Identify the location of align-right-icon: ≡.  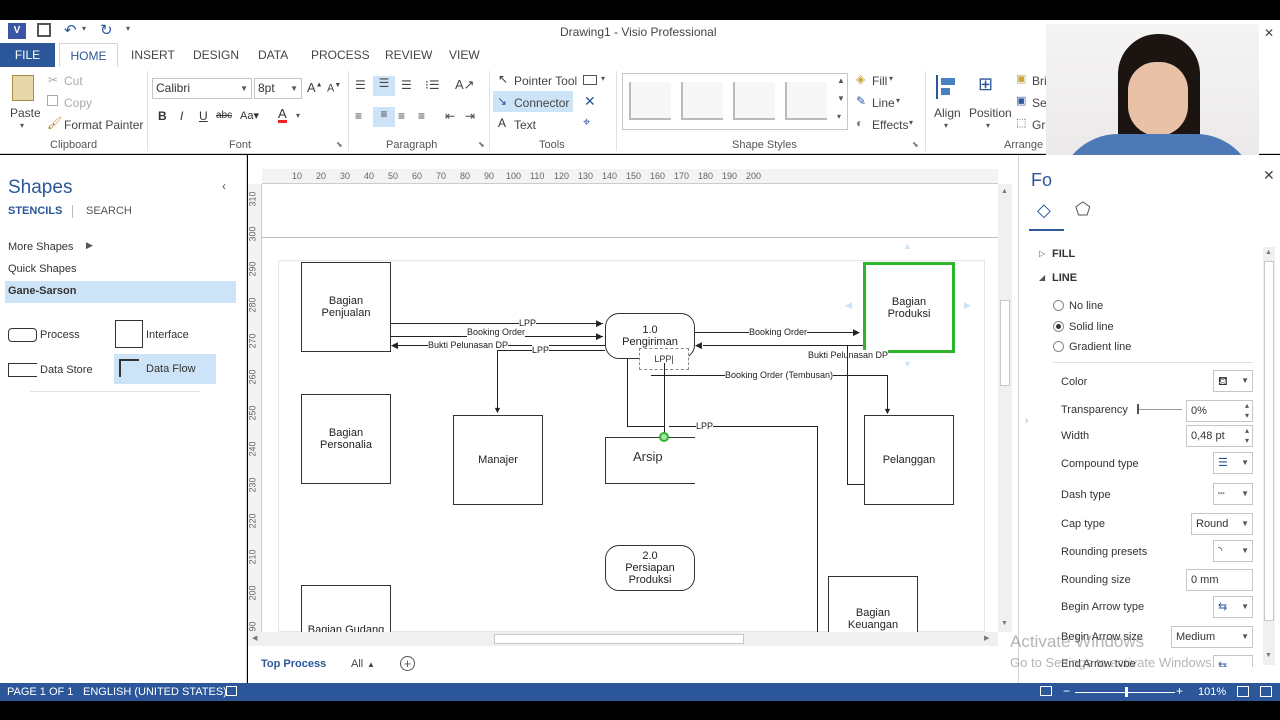
(401, 116).